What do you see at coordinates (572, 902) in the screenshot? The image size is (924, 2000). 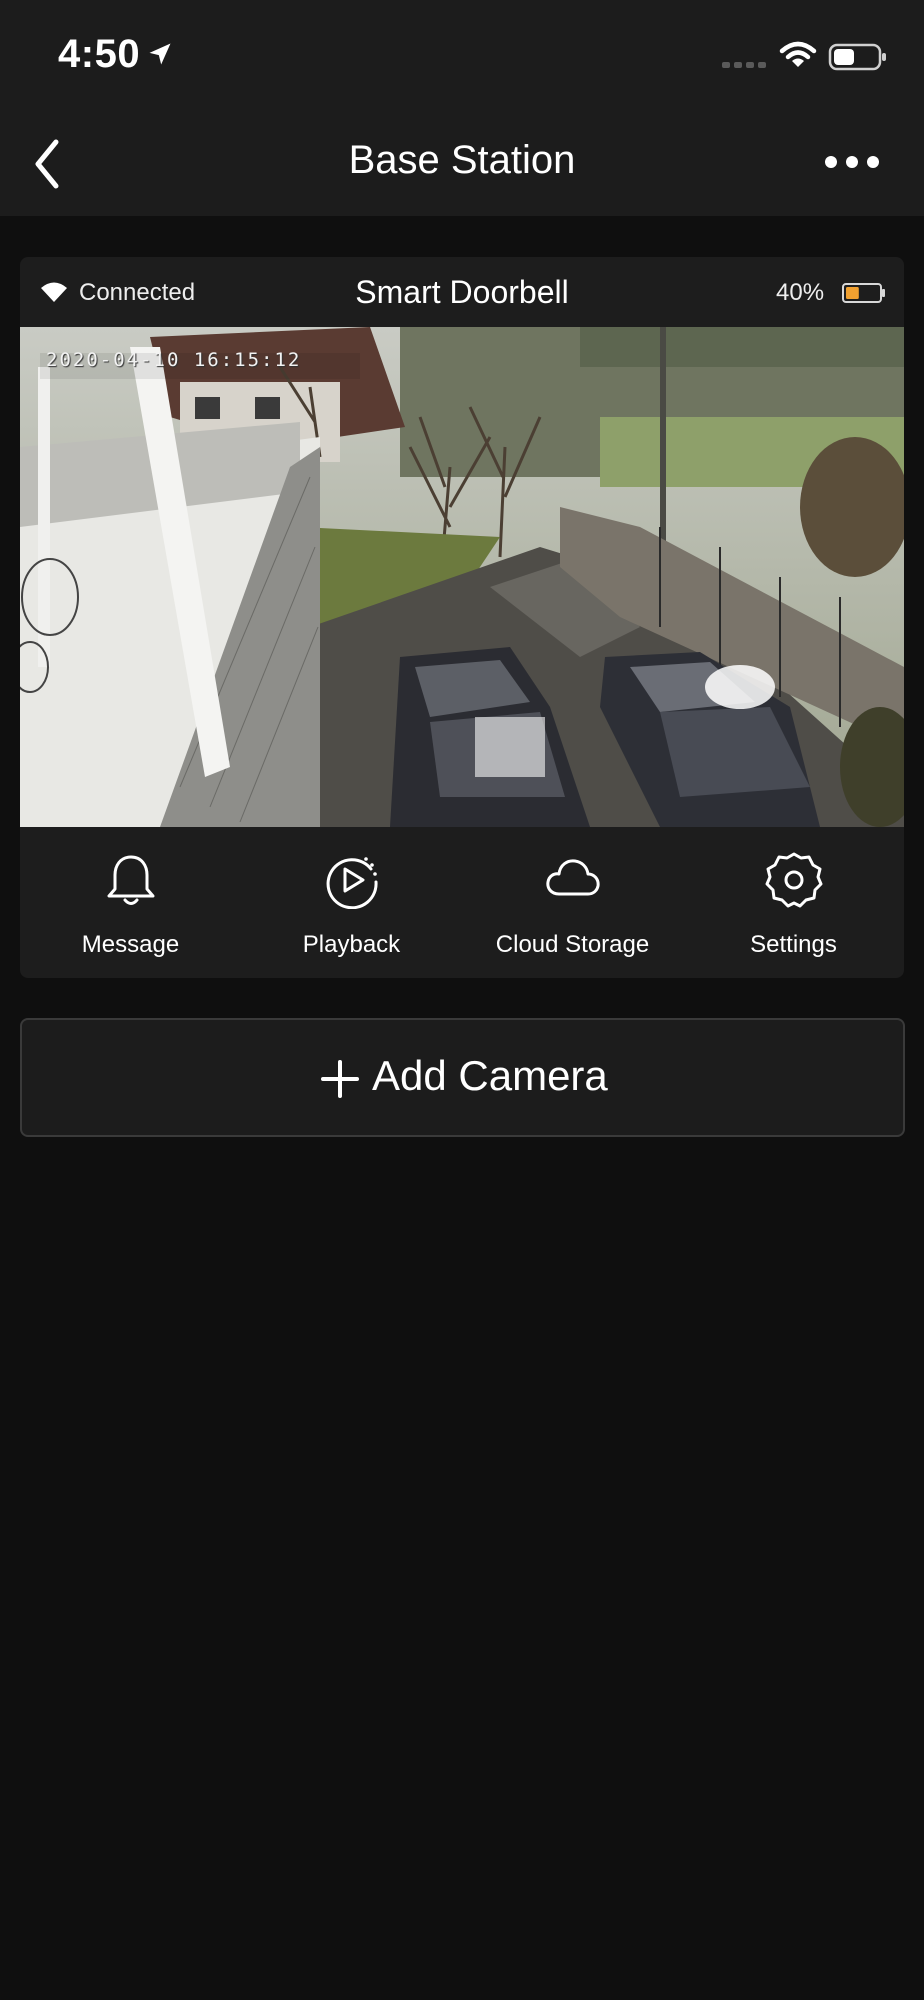 I see `cloud-storage-button: Cloud Storage` at bounding box center [572, 902].